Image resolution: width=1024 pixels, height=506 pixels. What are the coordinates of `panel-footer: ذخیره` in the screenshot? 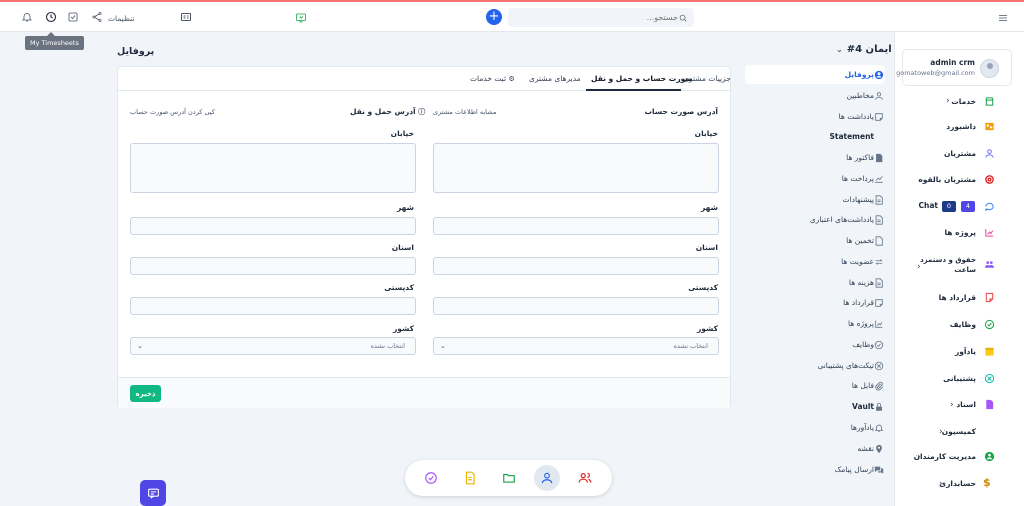 It's located at (424, 392).